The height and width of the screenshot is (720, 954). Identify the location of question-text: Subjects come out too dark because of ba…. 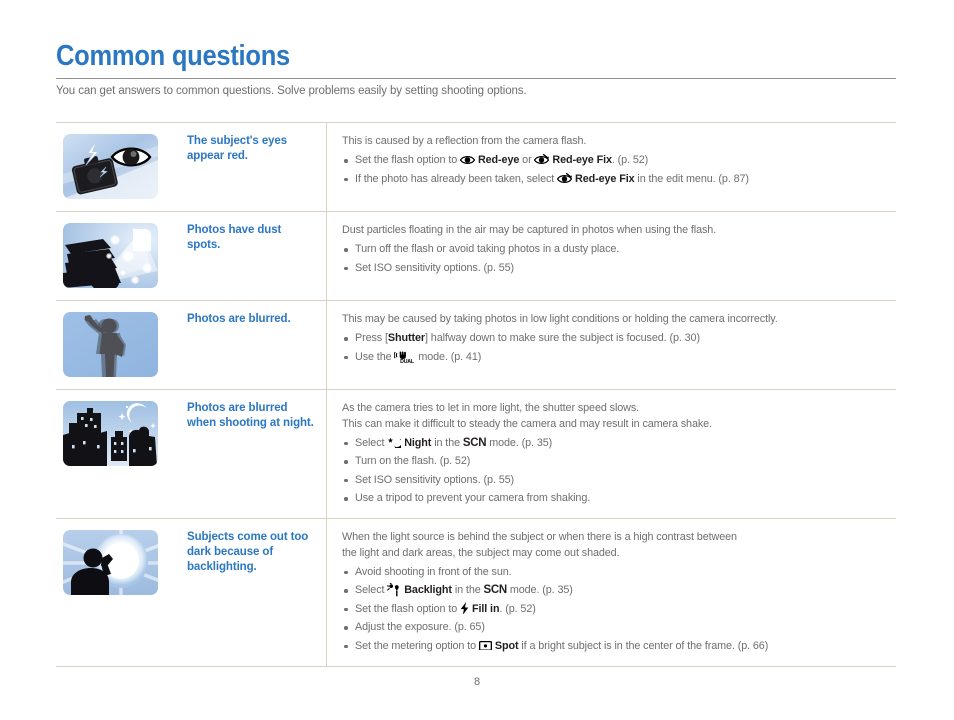
(248, 552).